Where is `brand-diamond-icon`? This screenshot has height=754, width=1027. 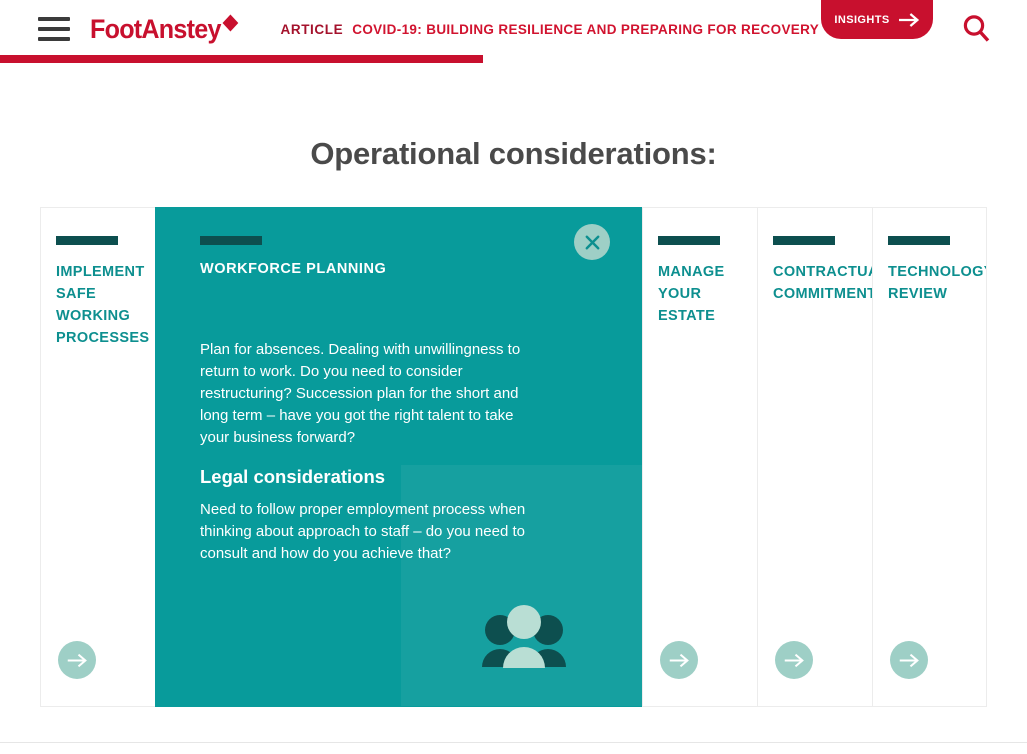 brand-diamond-icon is located at coordinates (230, 23).